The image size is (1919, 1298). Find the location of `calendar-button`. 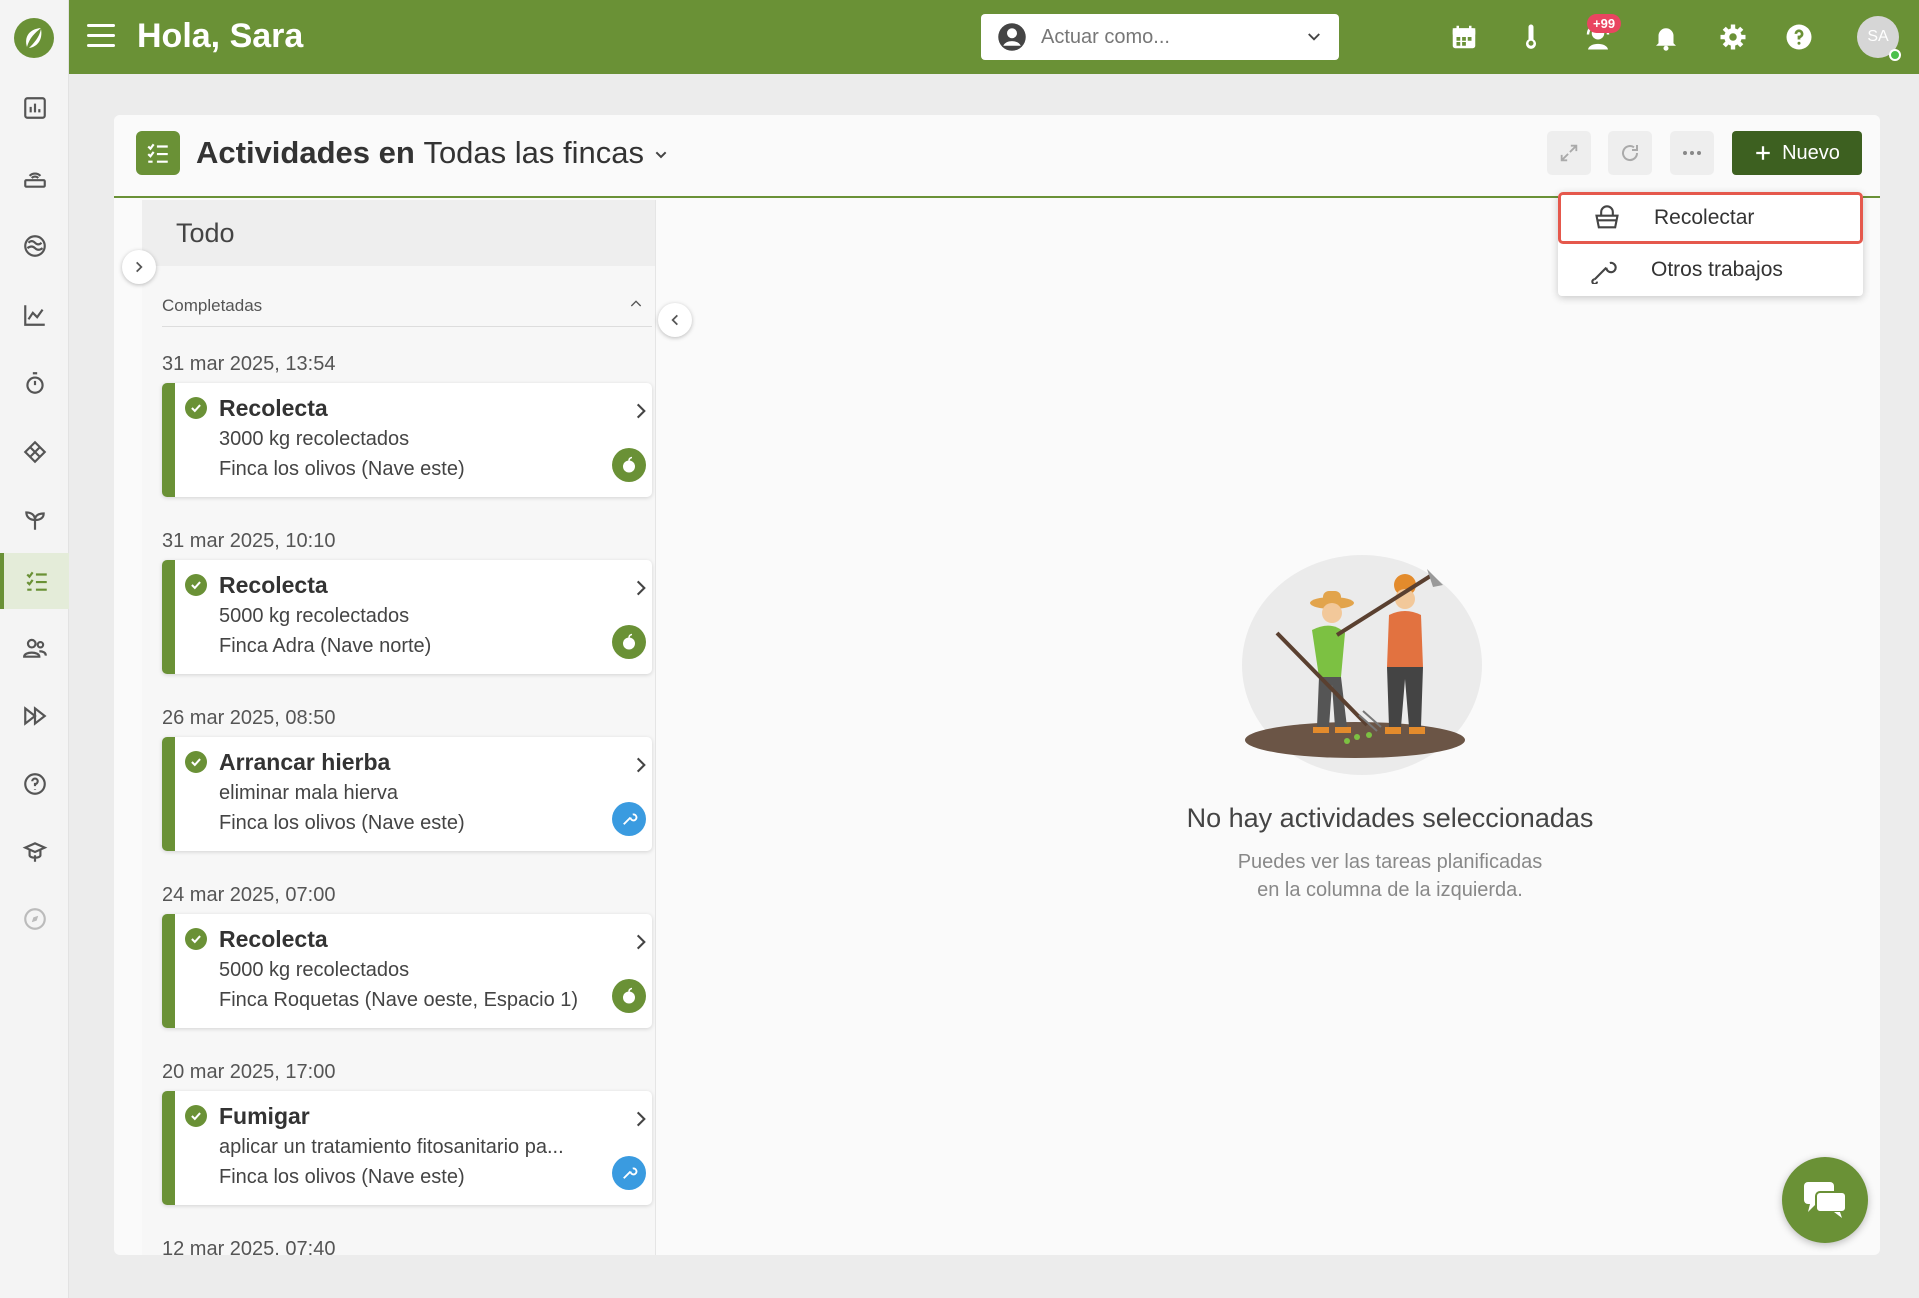

calendar-button is located at coordinates (1464, 37).